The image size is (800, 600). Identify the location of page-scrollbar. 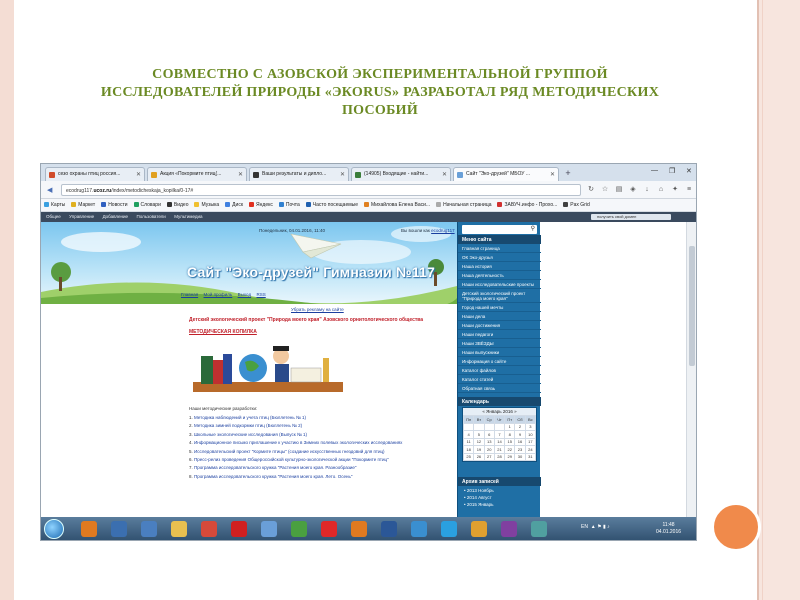
(691, 369).